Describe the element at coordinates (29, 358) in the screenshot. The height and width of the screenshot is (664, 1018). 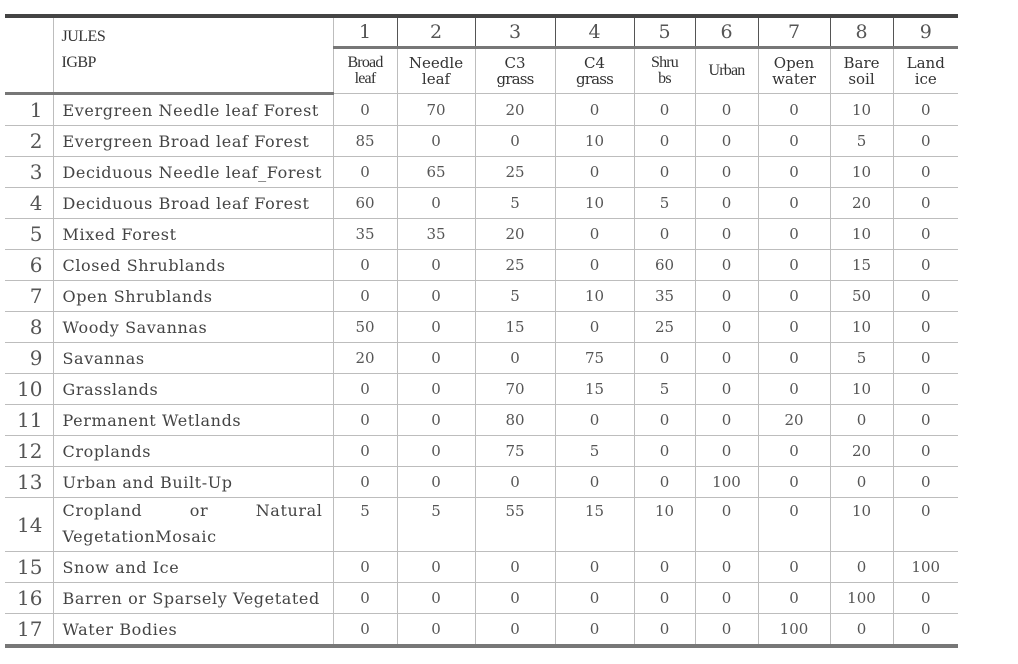
I see `igbp-class-number: 9` at that location.